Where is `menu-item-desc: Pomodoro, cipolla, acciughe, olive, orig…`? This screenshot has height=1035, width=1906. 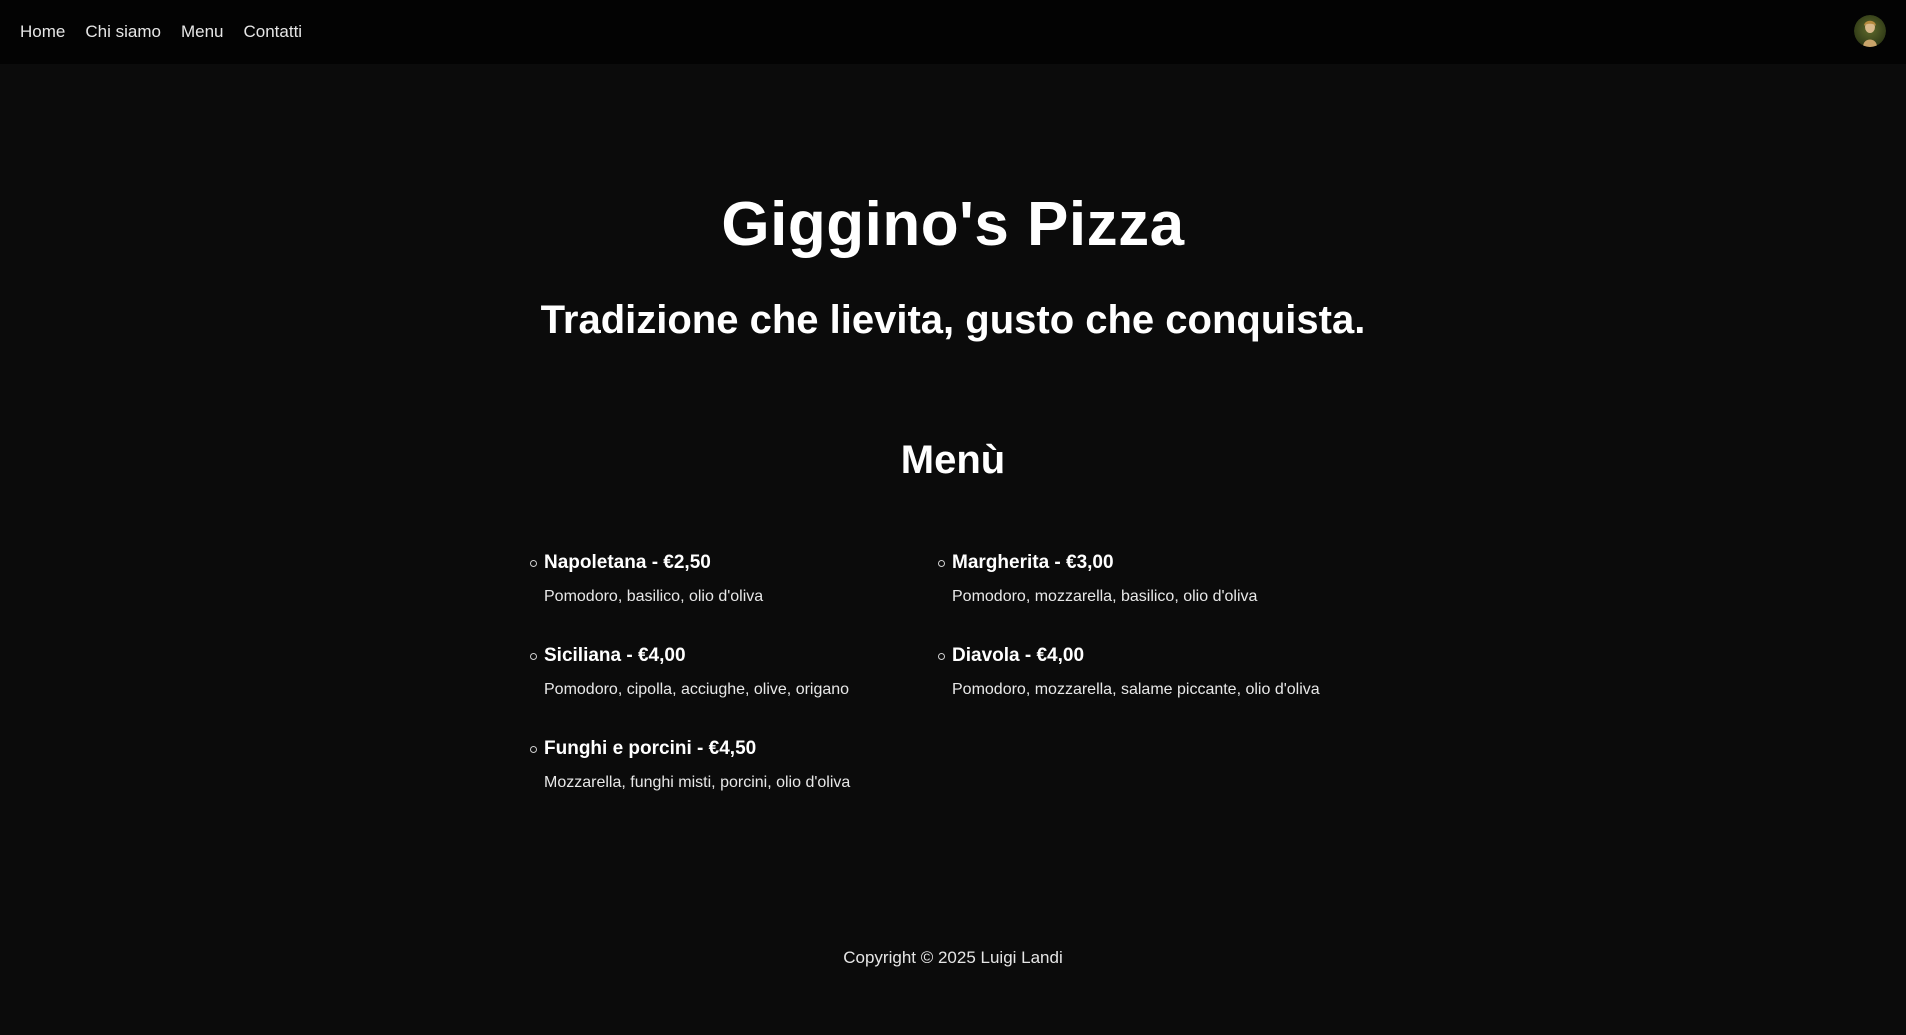 menu-item-desc: Pomodoro, cipolla, acciughe, olive, orig… is located at coordinates (697, 689).